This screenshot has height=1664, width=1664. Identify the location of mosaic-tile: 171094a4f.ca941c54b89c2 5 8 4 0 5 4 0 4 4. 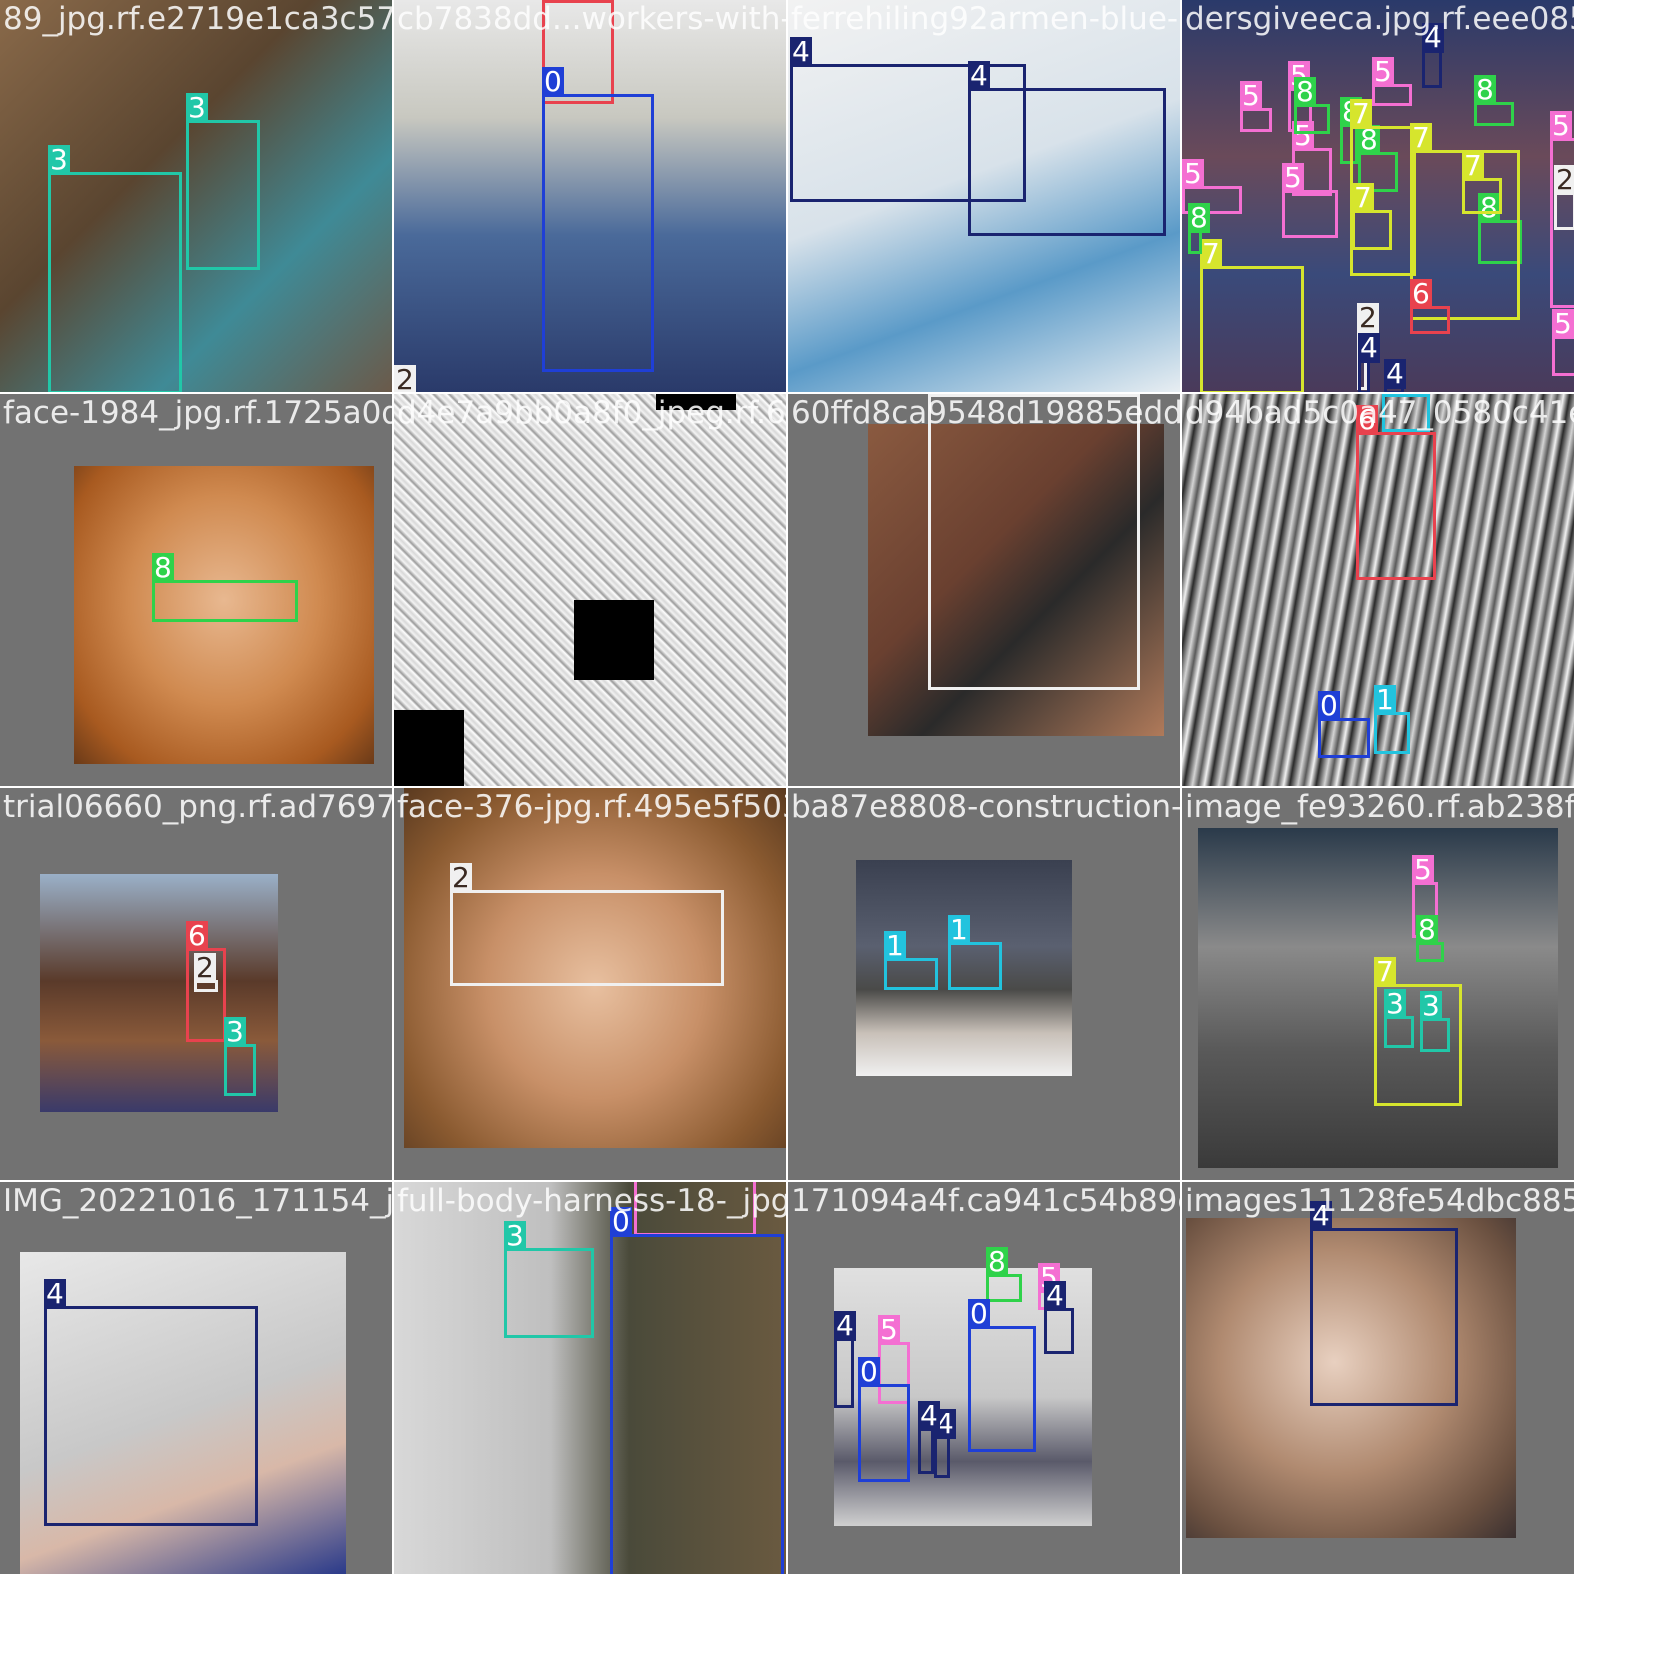
(984, 1378).